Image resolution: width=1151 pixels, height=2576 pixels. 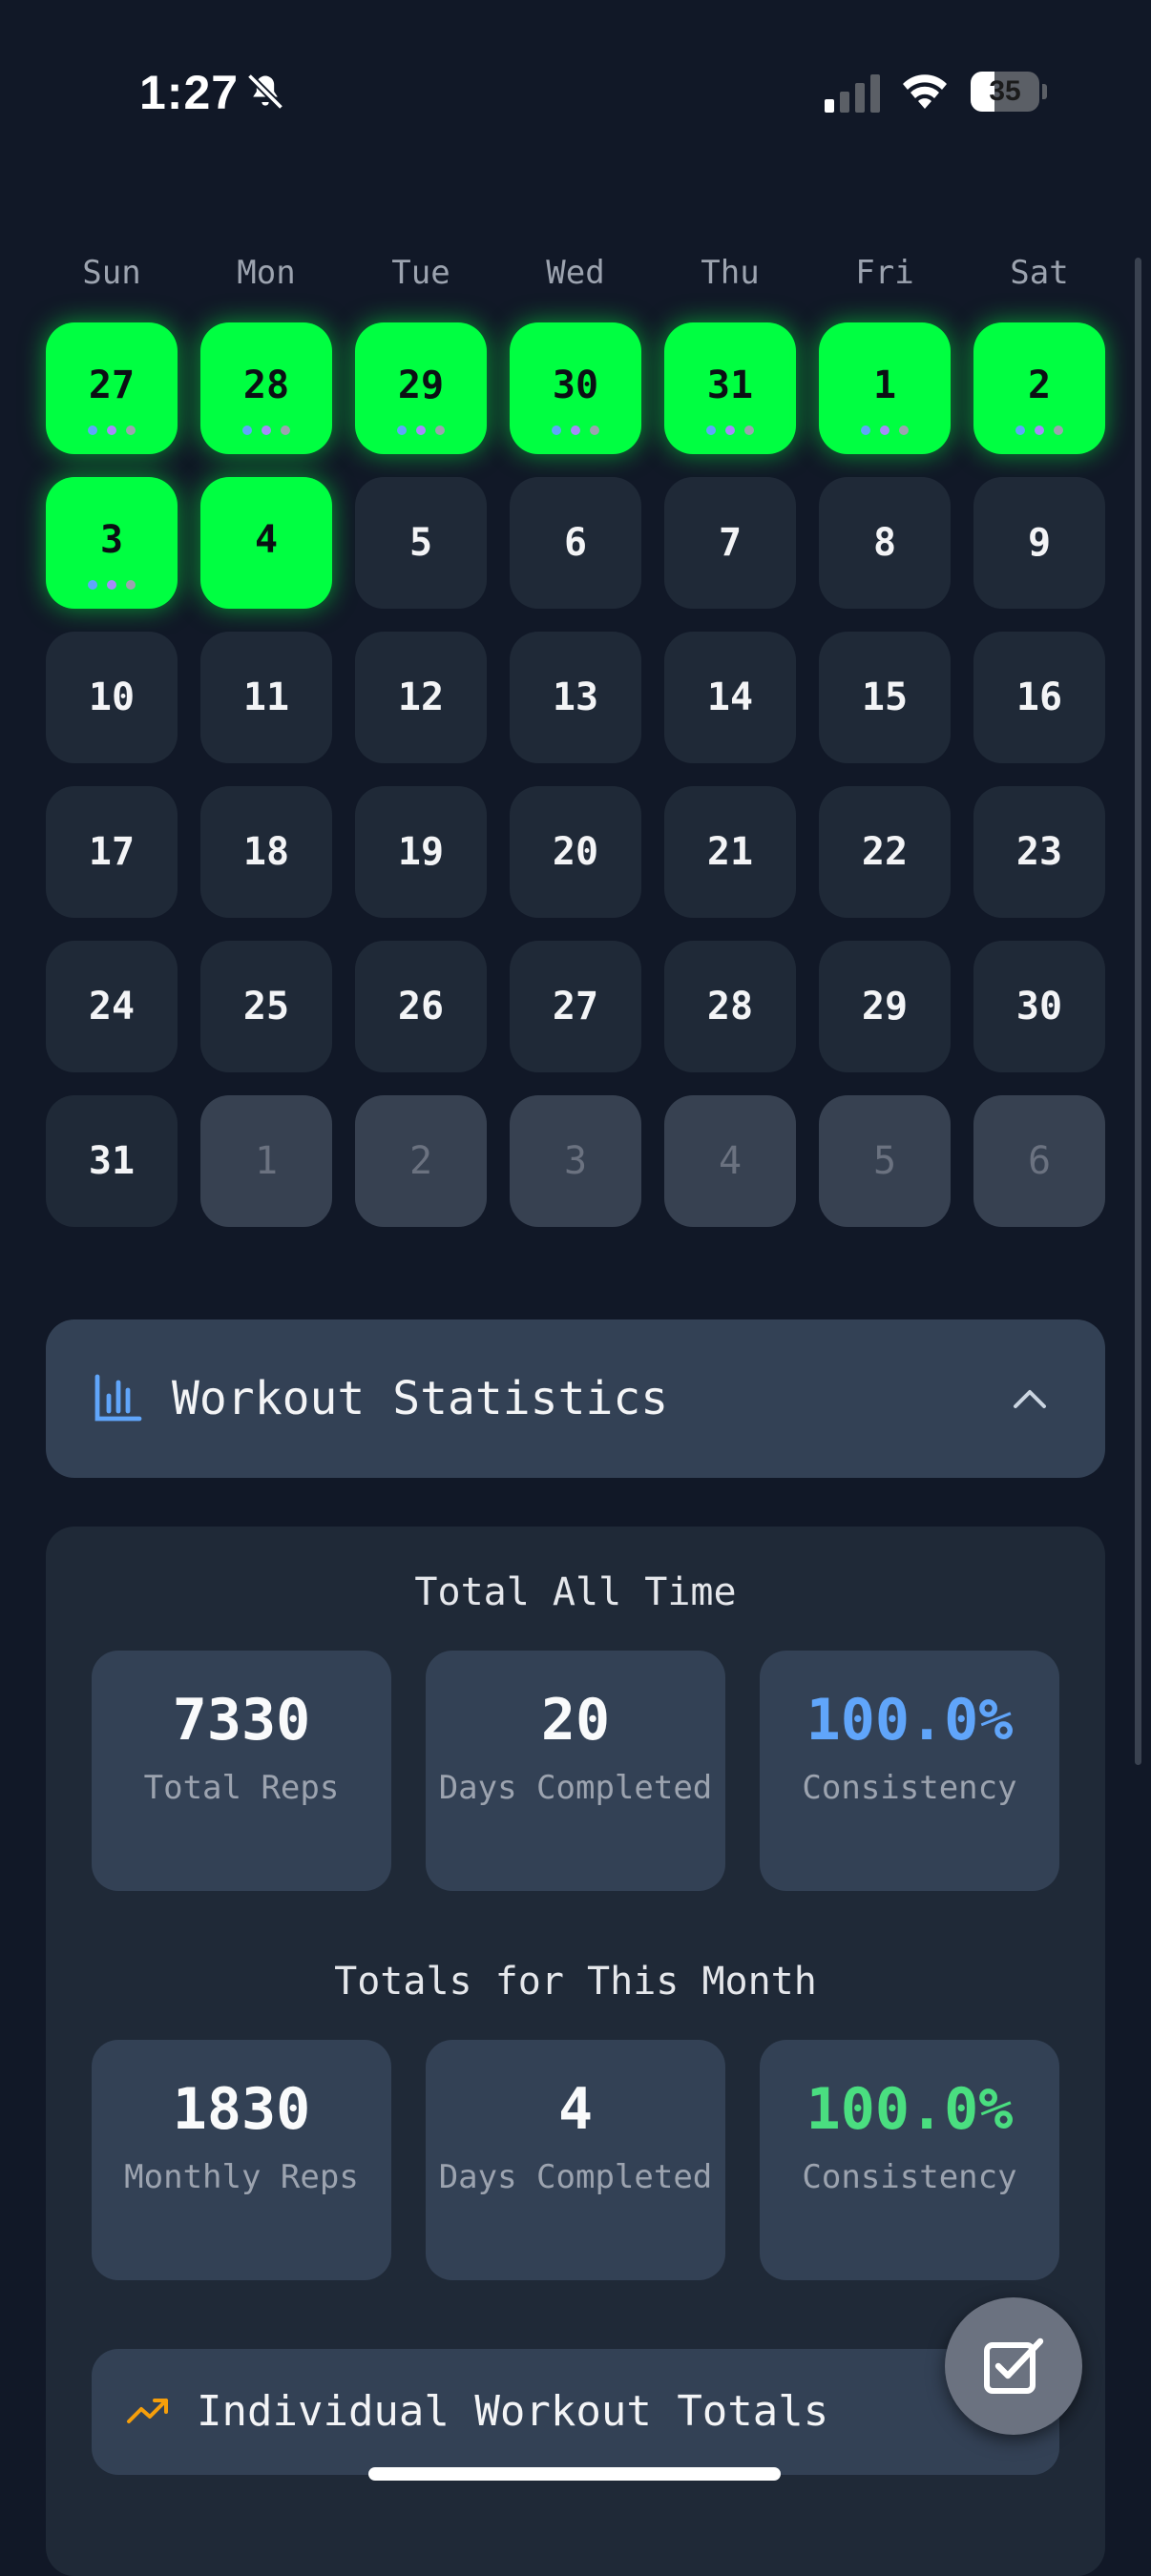 I want to click on calendar-day: 17, so click(x=112, y=852).